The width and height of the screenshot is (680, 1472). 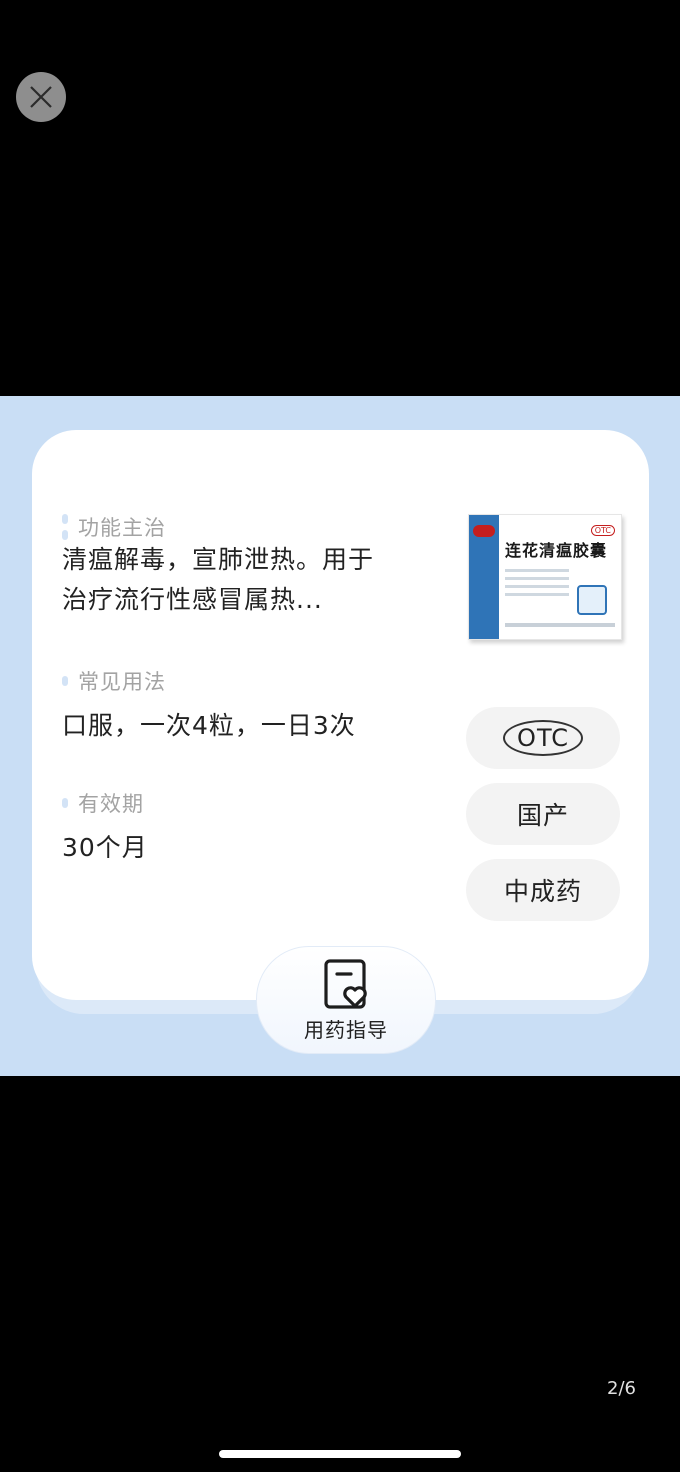 I want to click on product-name: 连花清瘟胶囊, so click(x=556, y=550).